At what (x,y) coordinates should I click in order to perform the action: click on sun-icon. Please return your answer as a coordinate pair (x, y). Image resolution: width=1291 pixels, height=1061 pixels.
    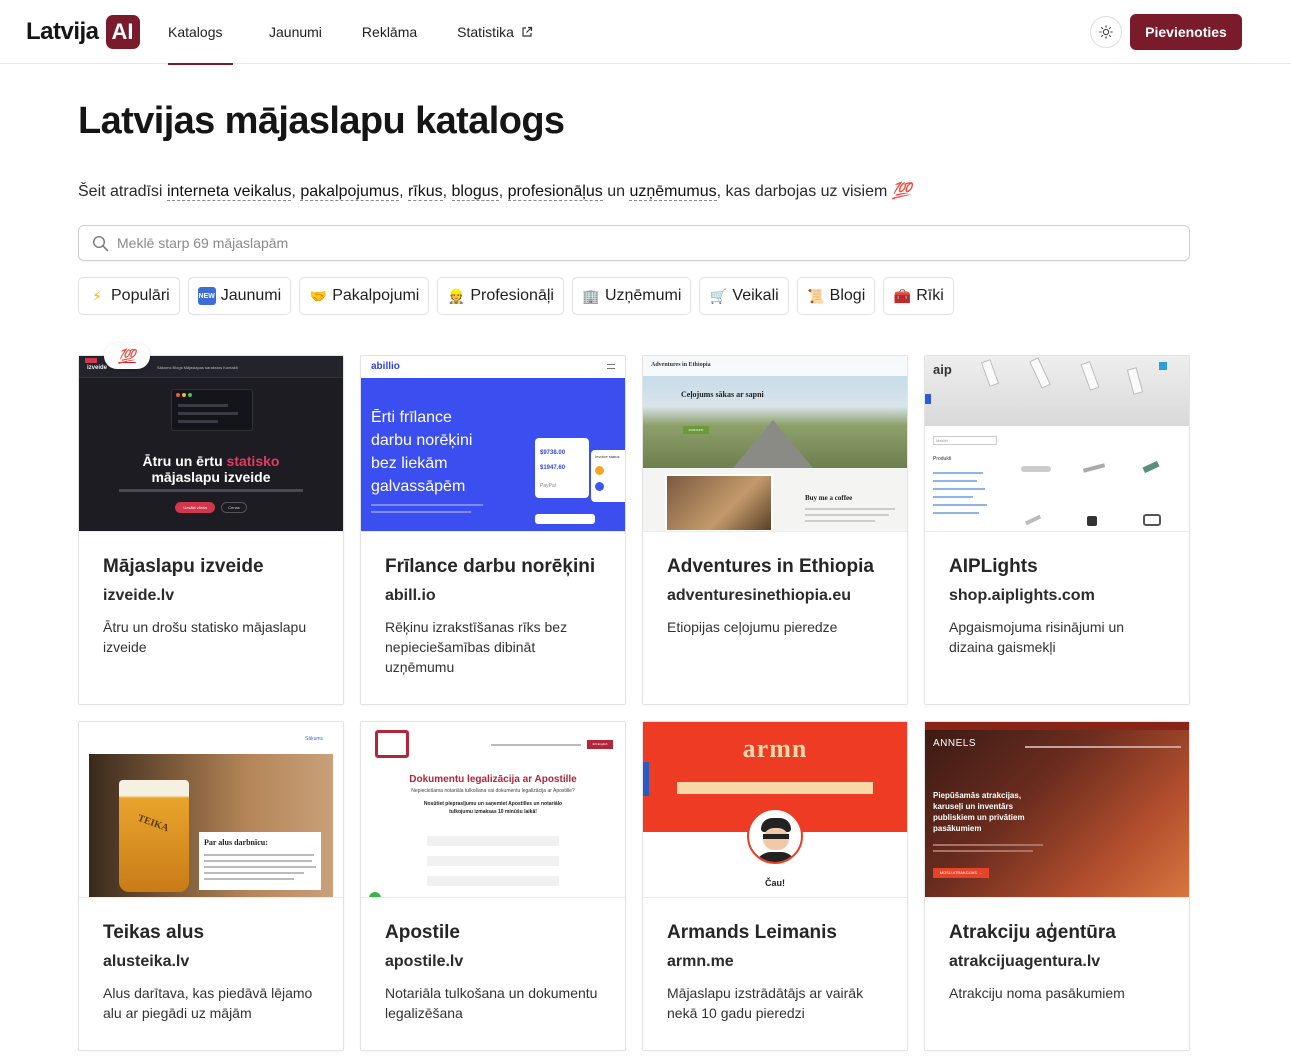
    Looking at the image, I should click on (1106, 32).